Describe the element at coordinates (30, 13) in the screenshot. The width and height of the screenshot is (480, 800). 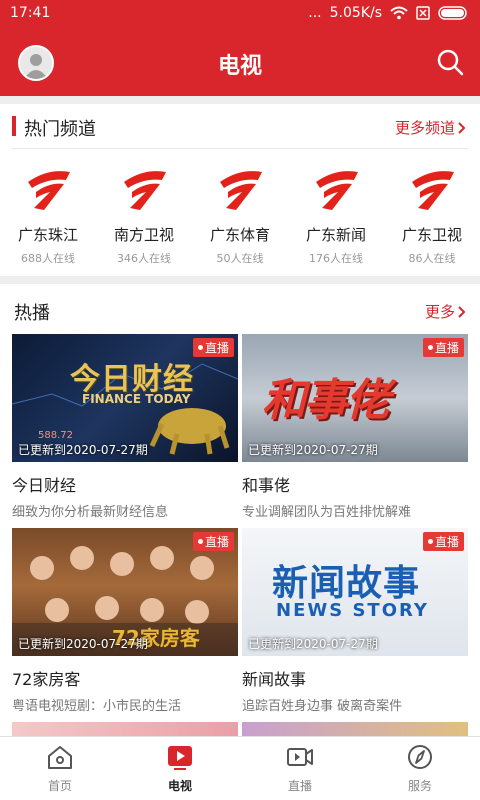
I see `status-time: 17:41` at that location.